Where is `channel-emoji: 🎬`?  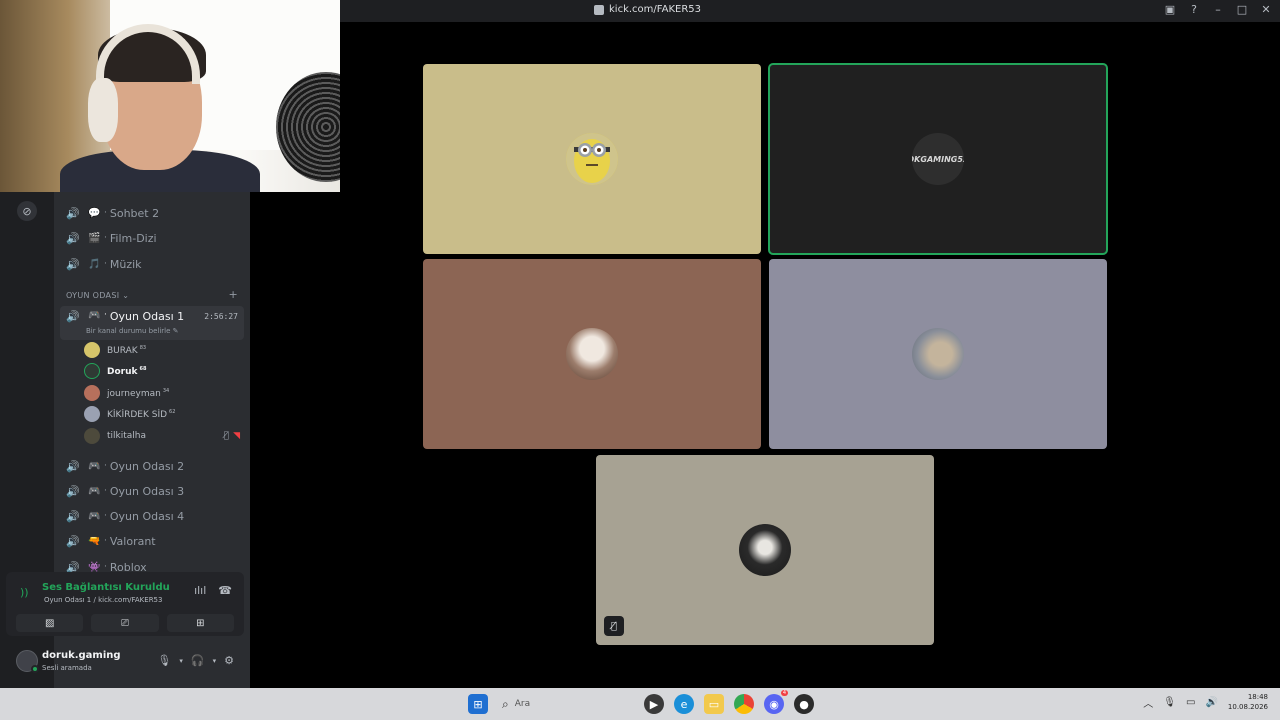 channel-emoji: 🎬 is located at coordinates (94, 238).